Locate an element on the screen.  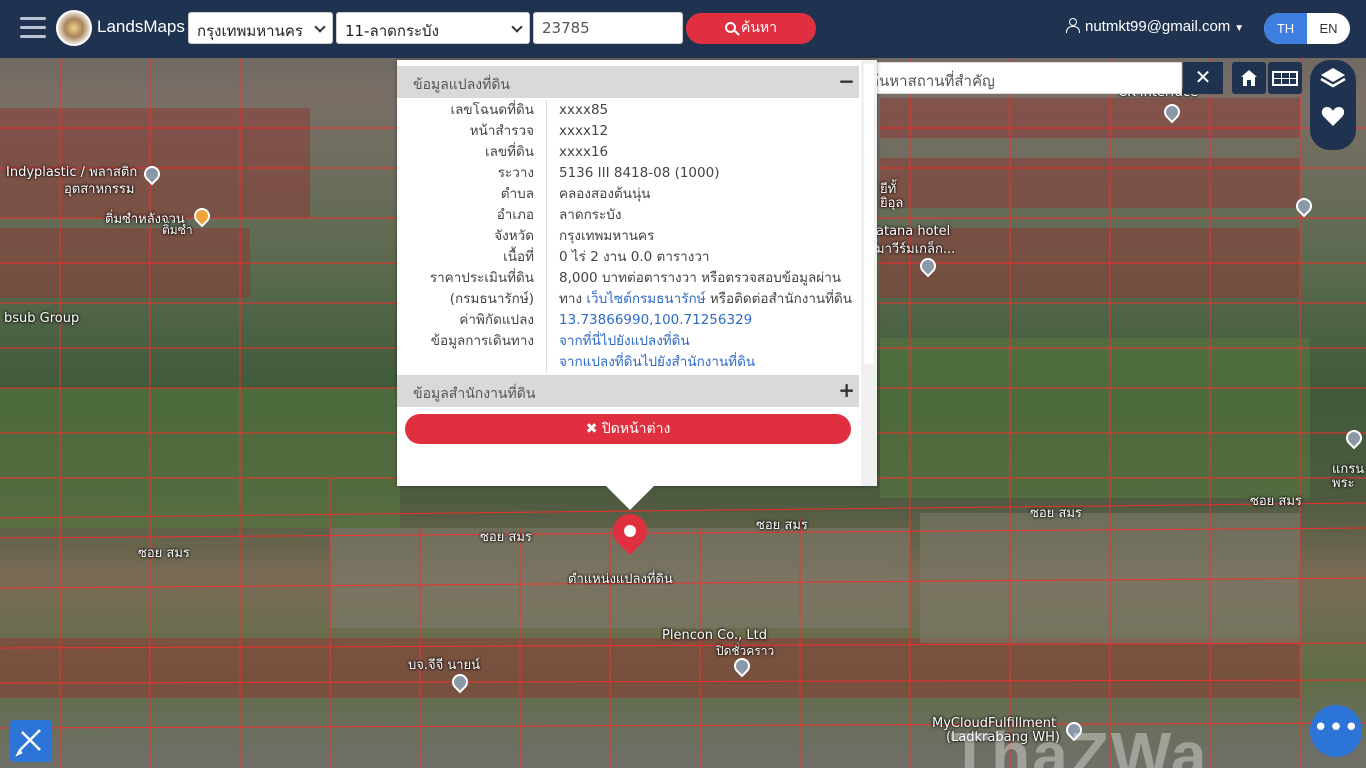
section-parcel-info: ข้อมูลแปลงที่ดิน − is located at coordinates (628, 82).